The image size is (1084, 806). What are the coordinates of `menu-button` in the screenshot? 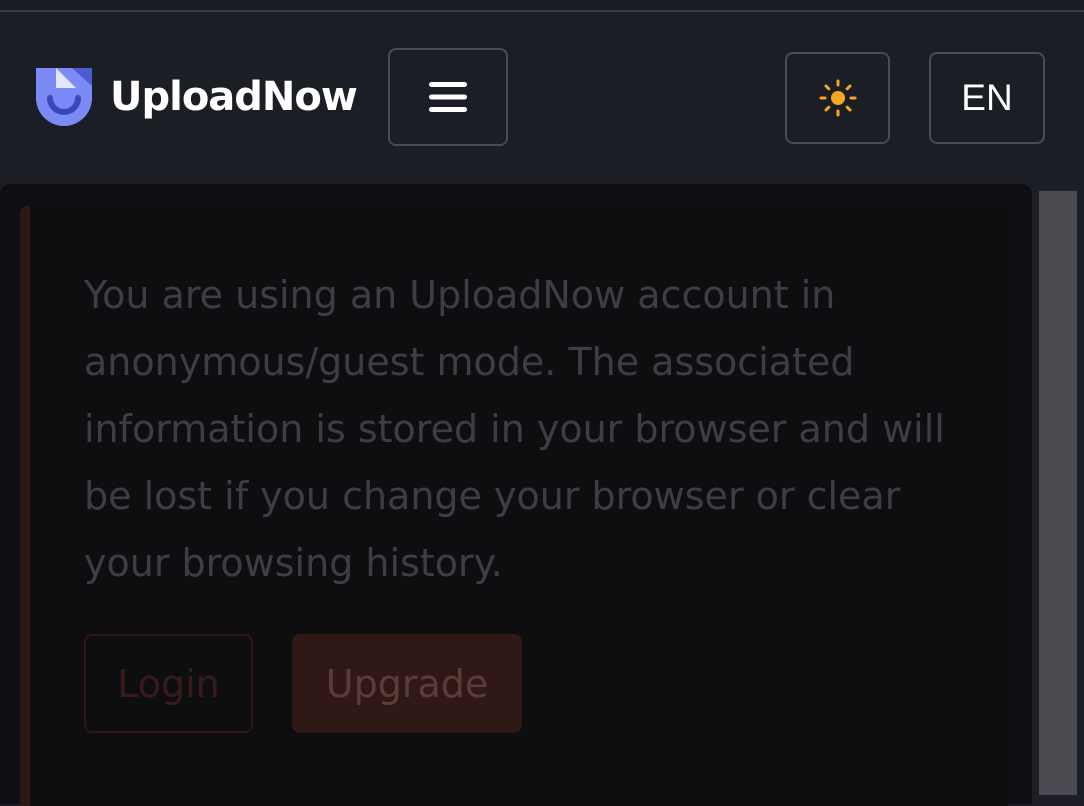 It's located at (448, 97).